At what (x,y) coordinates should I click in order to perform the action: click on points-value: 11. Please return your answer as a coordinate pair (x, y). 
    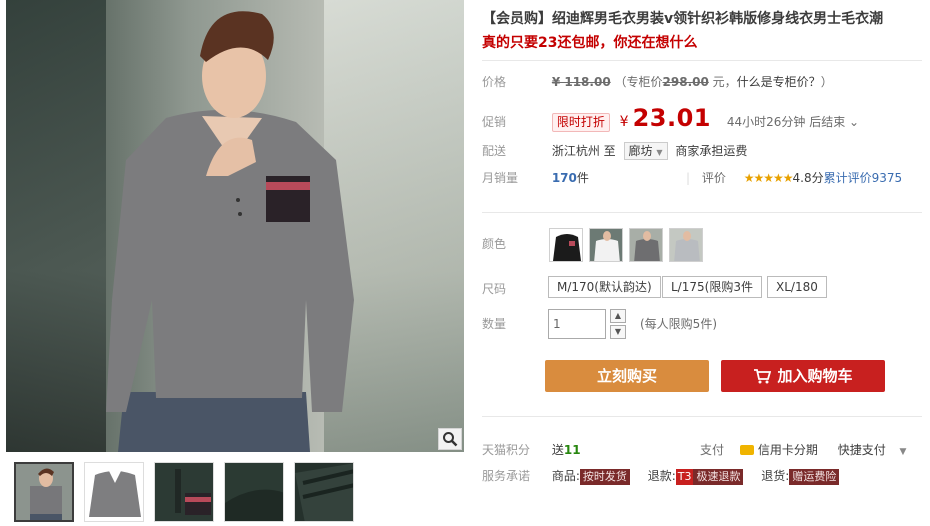
    Looking at the image, I should click on (572, 450).